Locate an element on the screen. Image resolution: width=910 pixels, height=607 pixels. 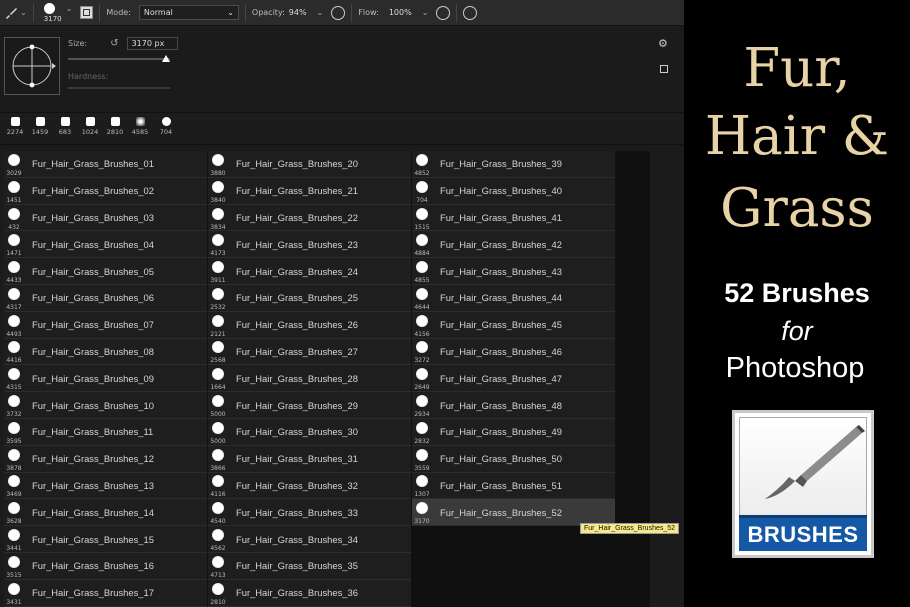
tooltip: Fur_Hair_Grass_Brushes_52 is located at coordinates (630, 528).